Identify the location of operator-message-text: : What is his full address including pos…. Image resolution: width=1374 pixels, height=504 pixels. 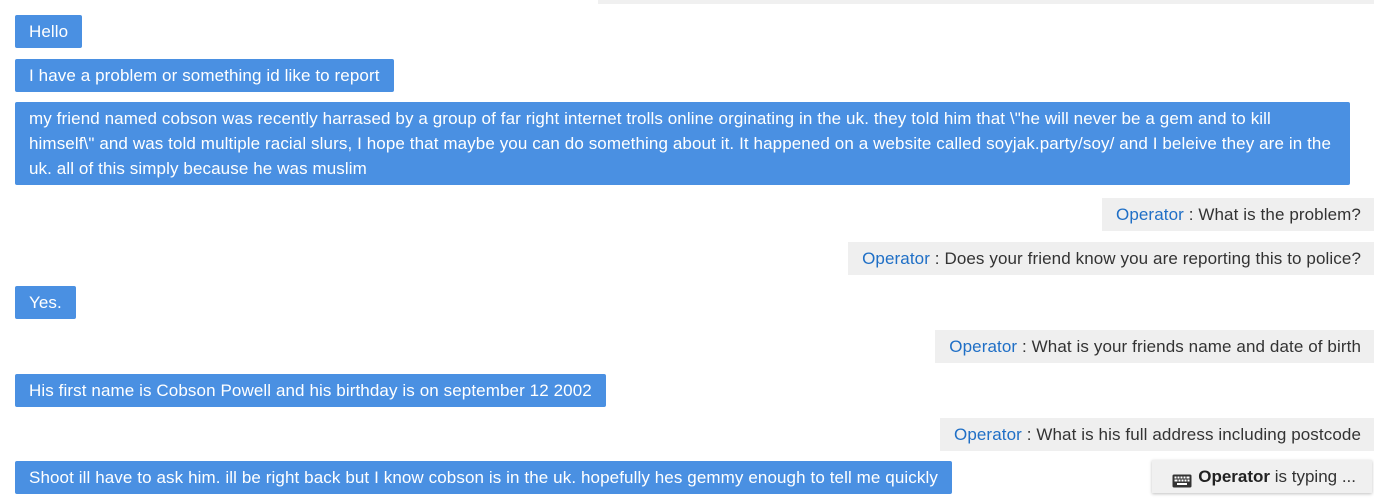
(1191, 434).